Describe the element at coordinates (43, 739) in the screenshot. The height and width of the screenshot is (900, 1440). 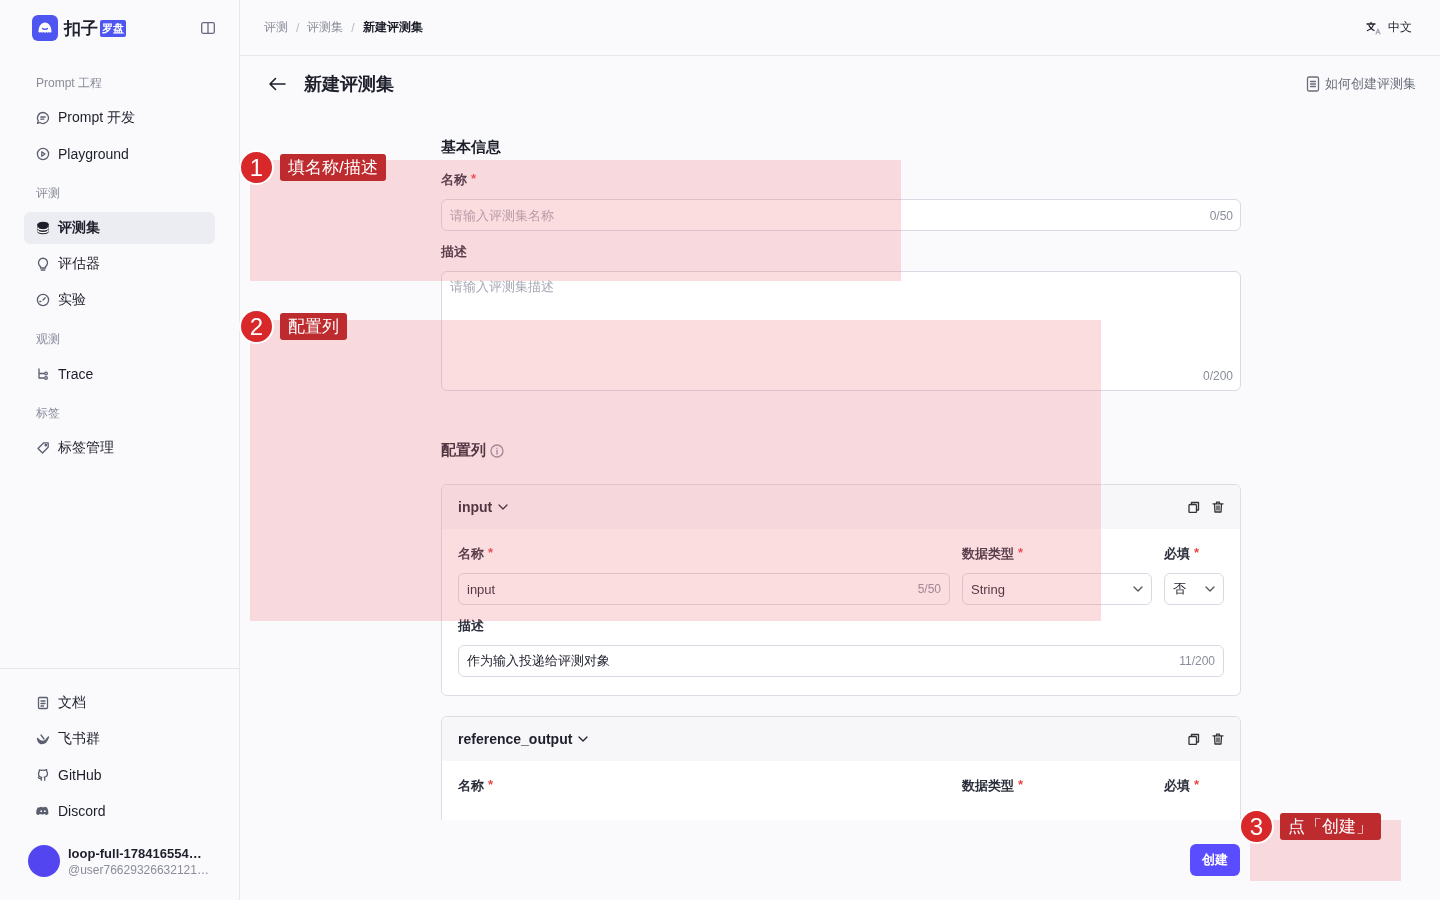
I see `bird-icon` at that location.